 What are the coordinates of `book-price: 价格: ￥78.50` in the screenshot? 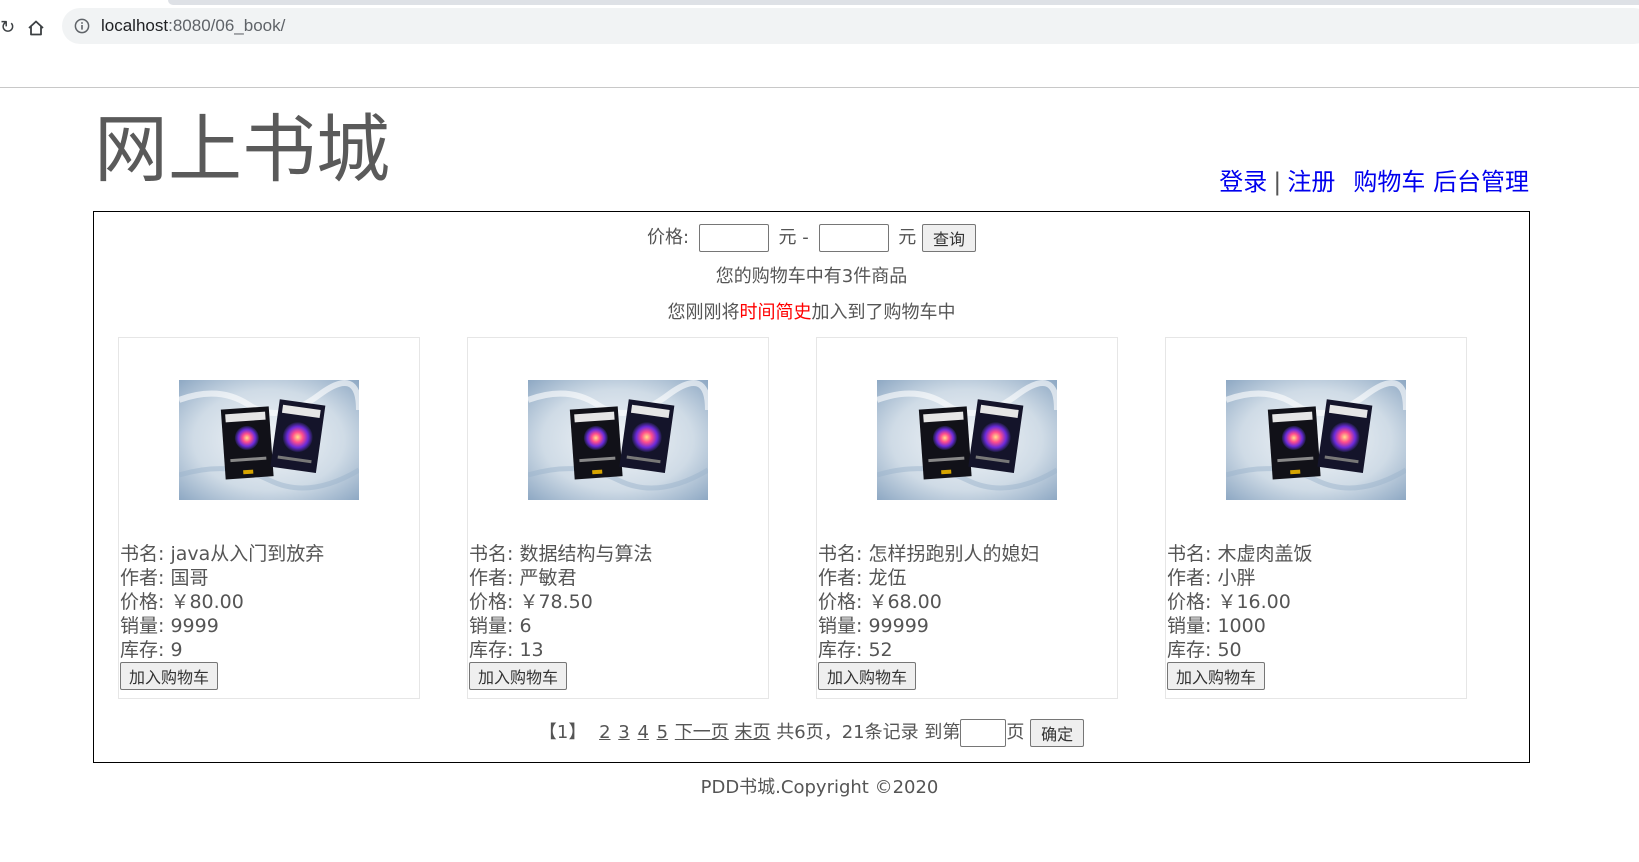 It's located at (531, 602).